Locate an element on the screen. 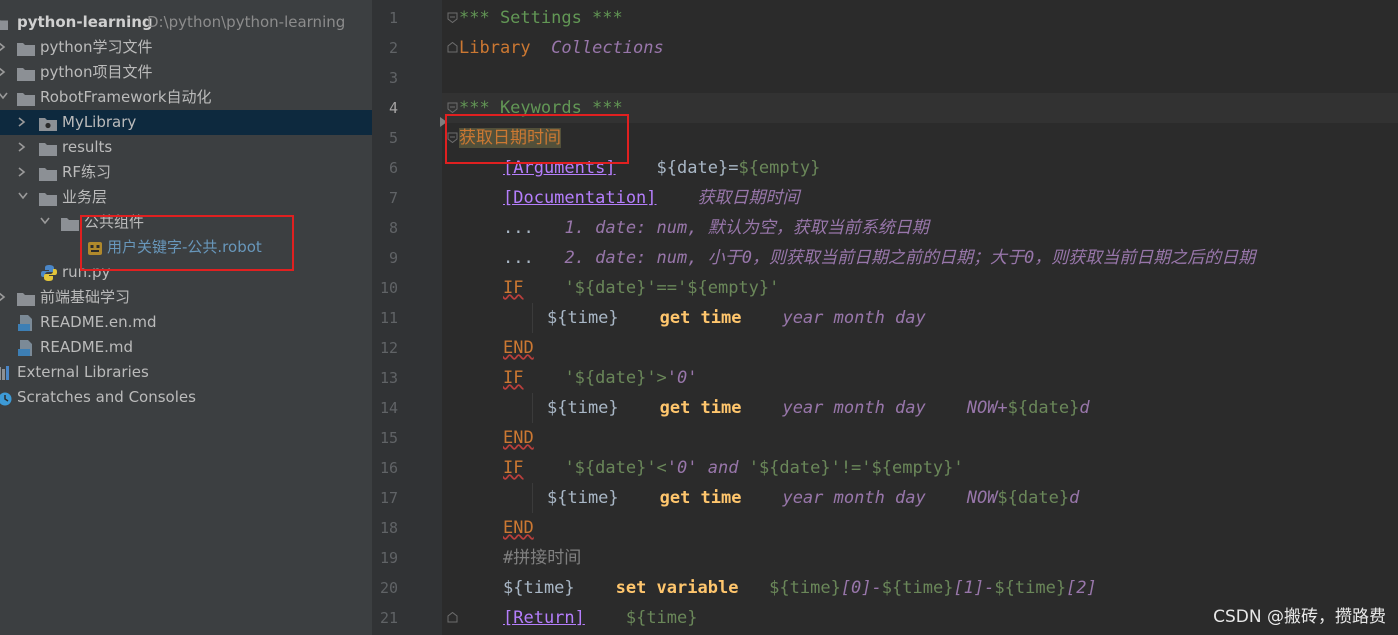  tree-item-label: External Libraries is located at coordinates (83, 372).